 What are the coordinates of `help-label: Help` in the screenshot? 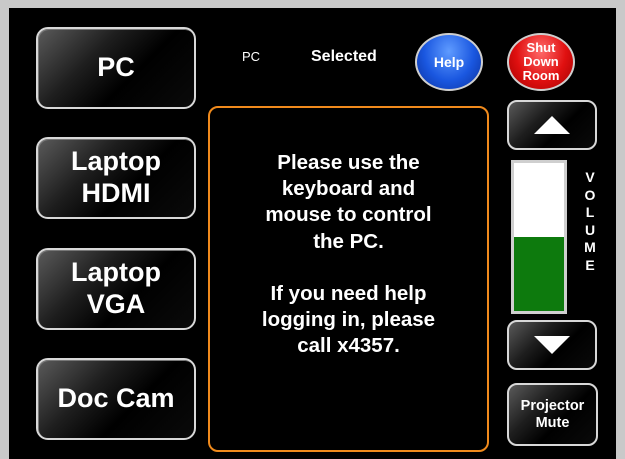 It's located at (449, 62).